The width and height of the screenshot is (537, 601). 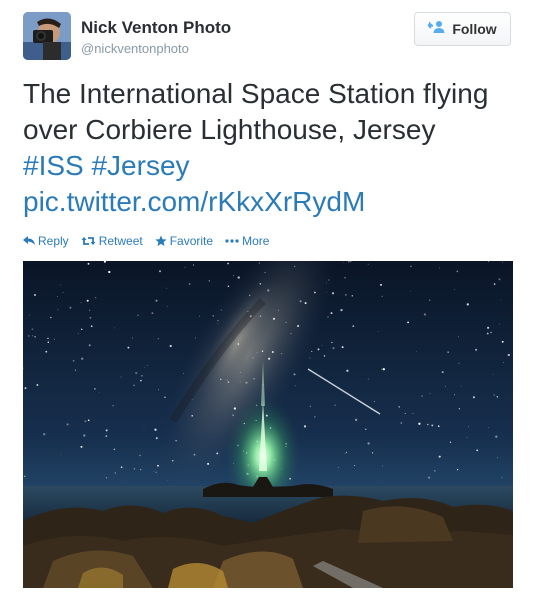 I want to click on author-name: Nick Venton Photo, so click(x=156, y=28).